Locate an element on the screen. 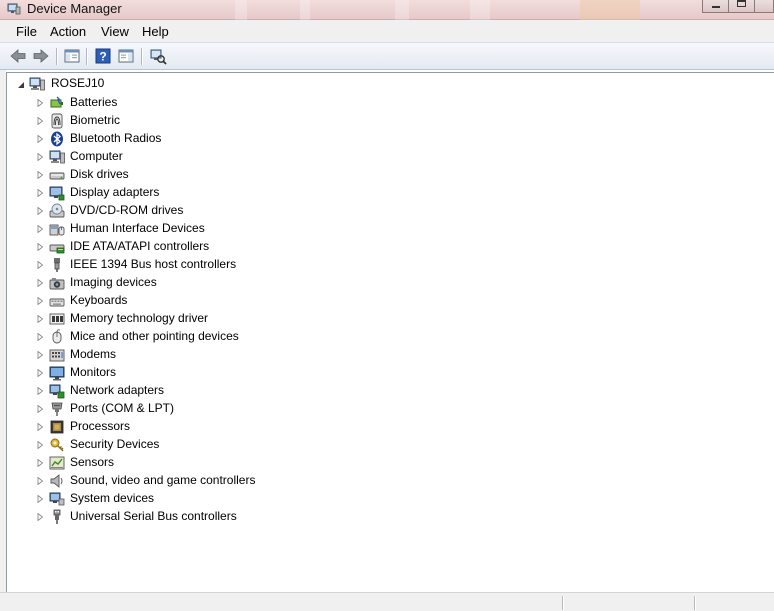 The height and width of the screenshot is (611, 774). tree-item-sound-video-and-game-controllers: Sound, video and game controllers is located at coordinates (207, 481).